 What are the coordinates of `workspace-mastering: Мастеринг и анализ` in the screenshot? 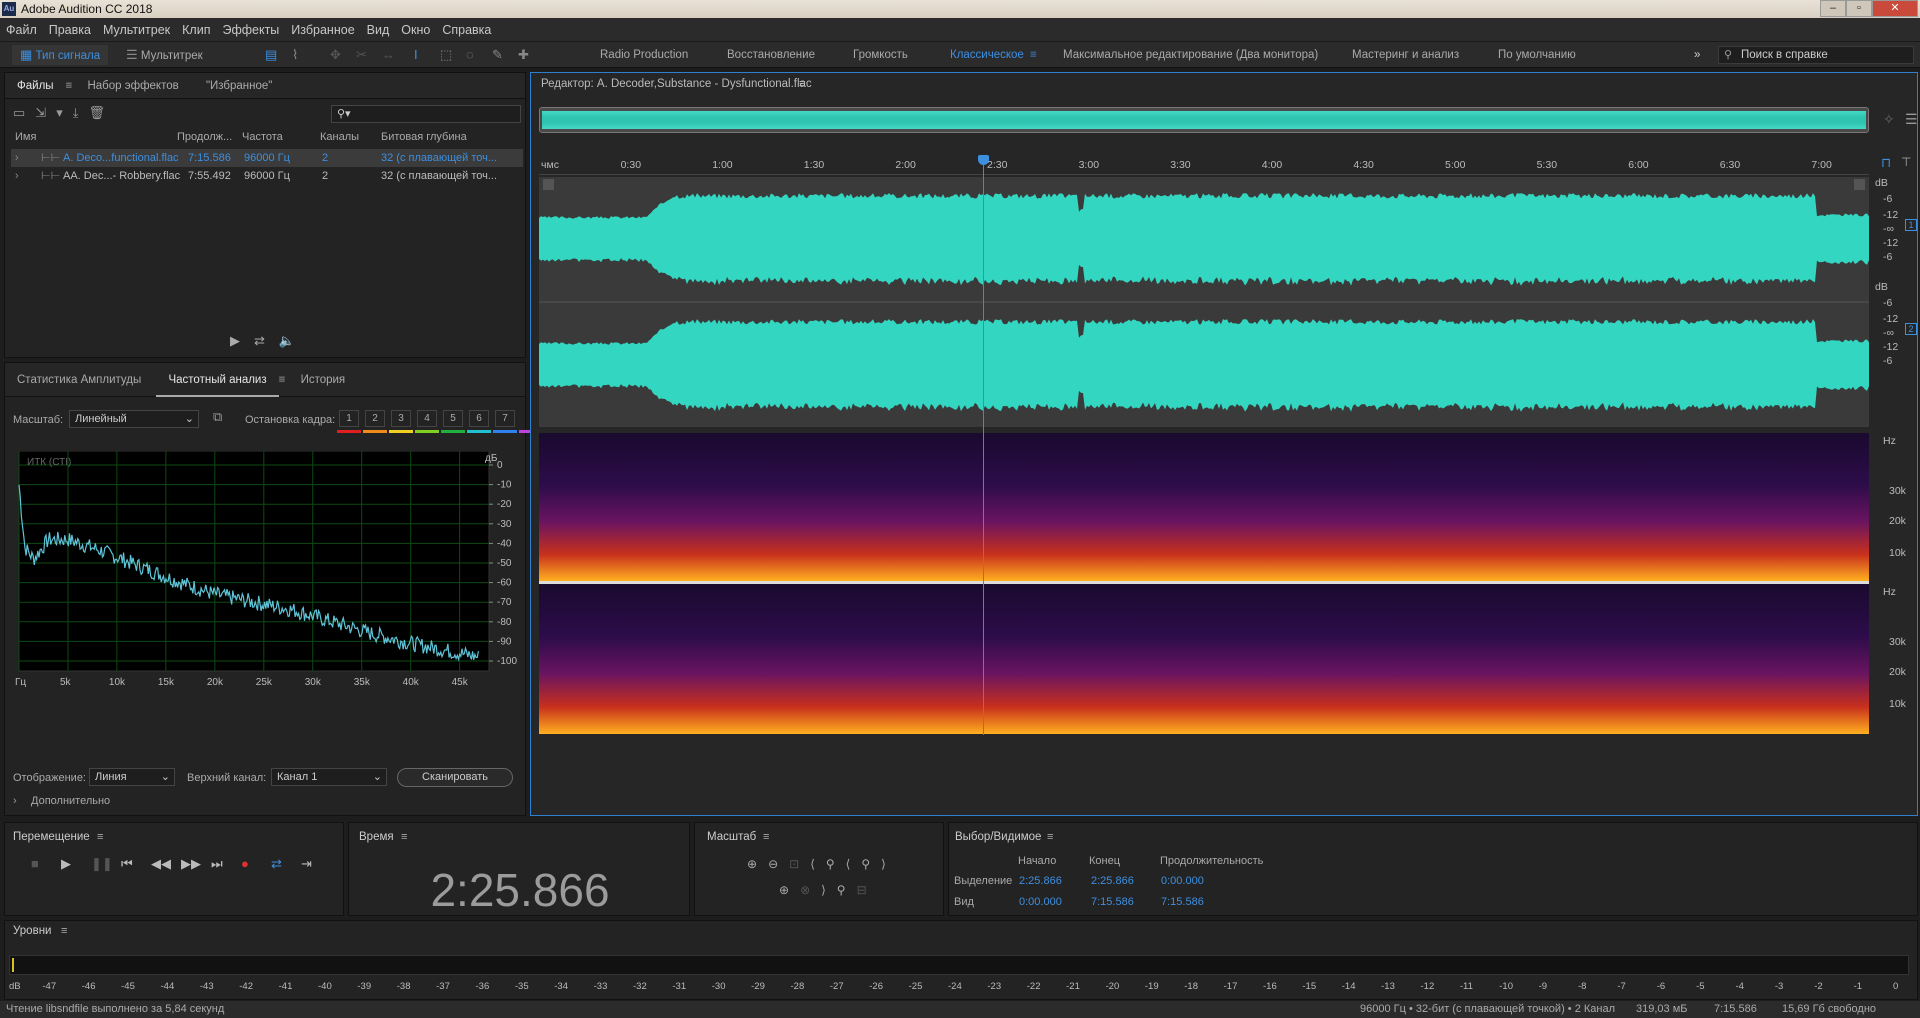 It's located at (1405, 55).